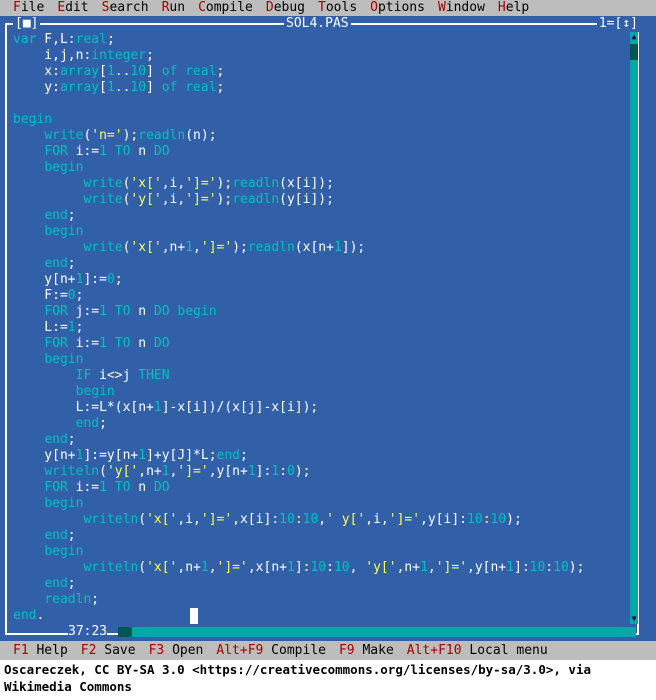 This screenshot has width=656, height=700. Describe the element at coordinates (17, 7) in the screenshot. I see `menu-hotkey: F` at that location.